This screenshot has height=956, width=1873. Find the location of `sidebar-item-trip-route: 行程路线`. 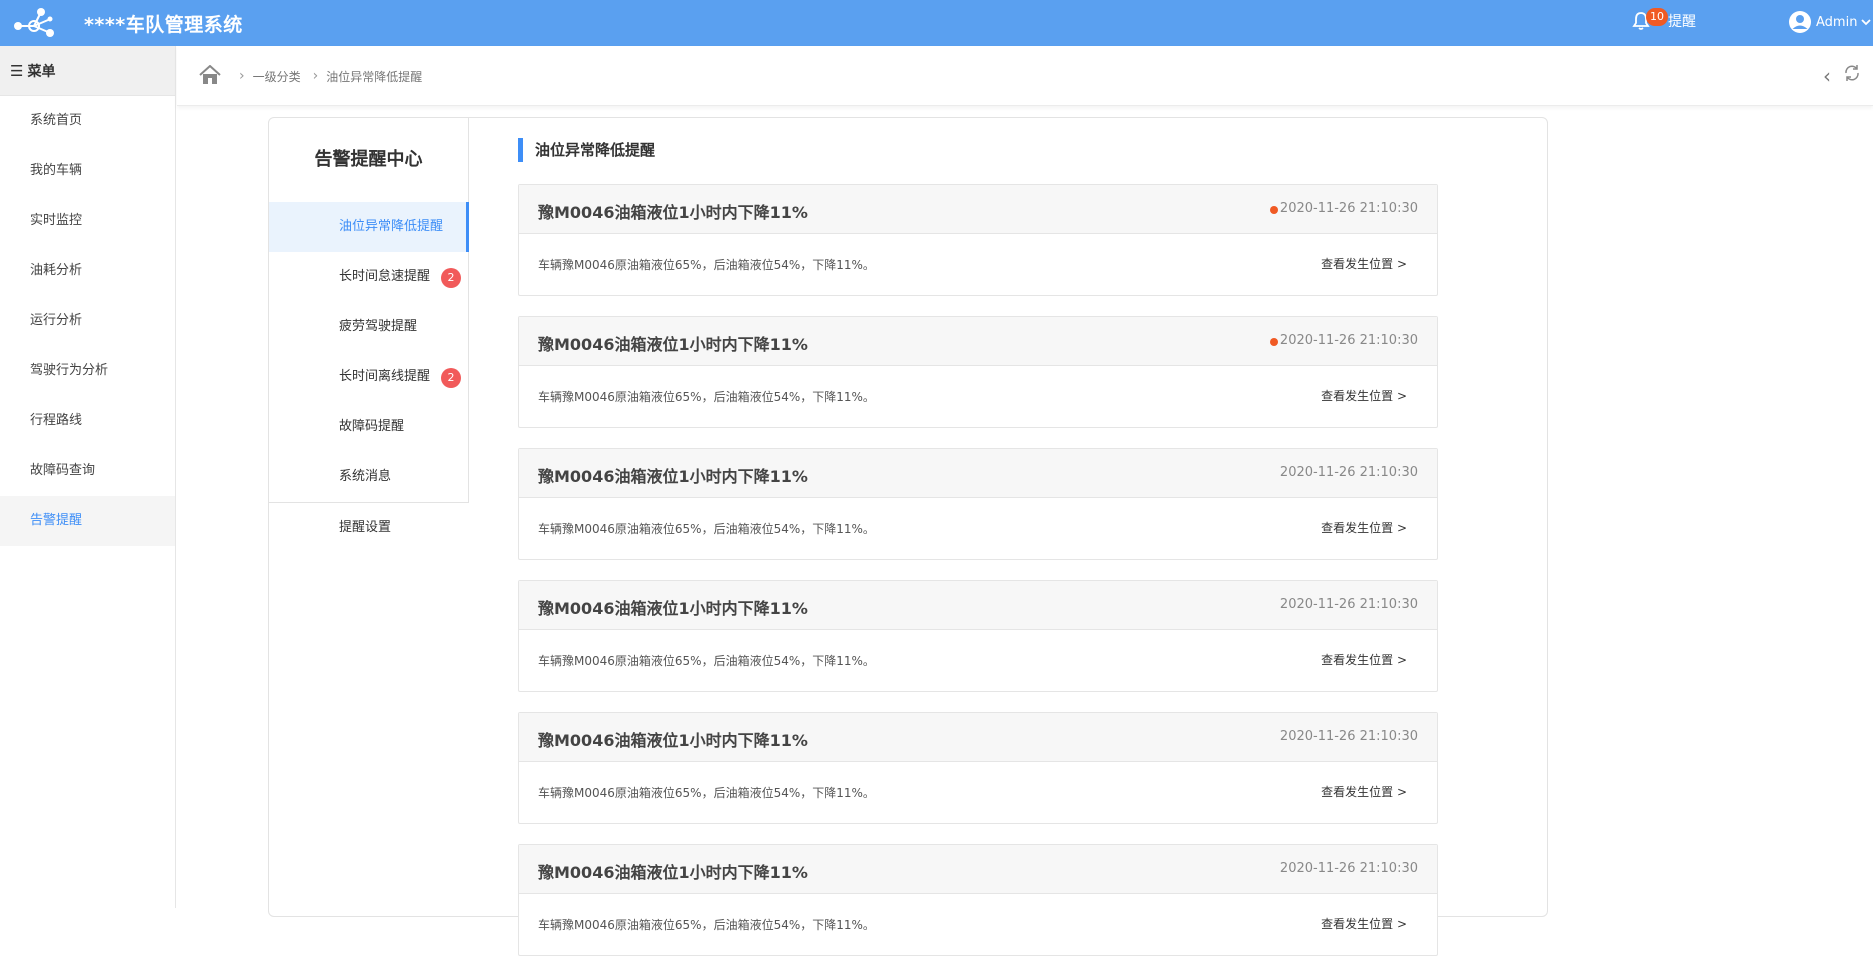

sidebar-item-trip-route: 行程路线 is located at coordinates (87, 421).